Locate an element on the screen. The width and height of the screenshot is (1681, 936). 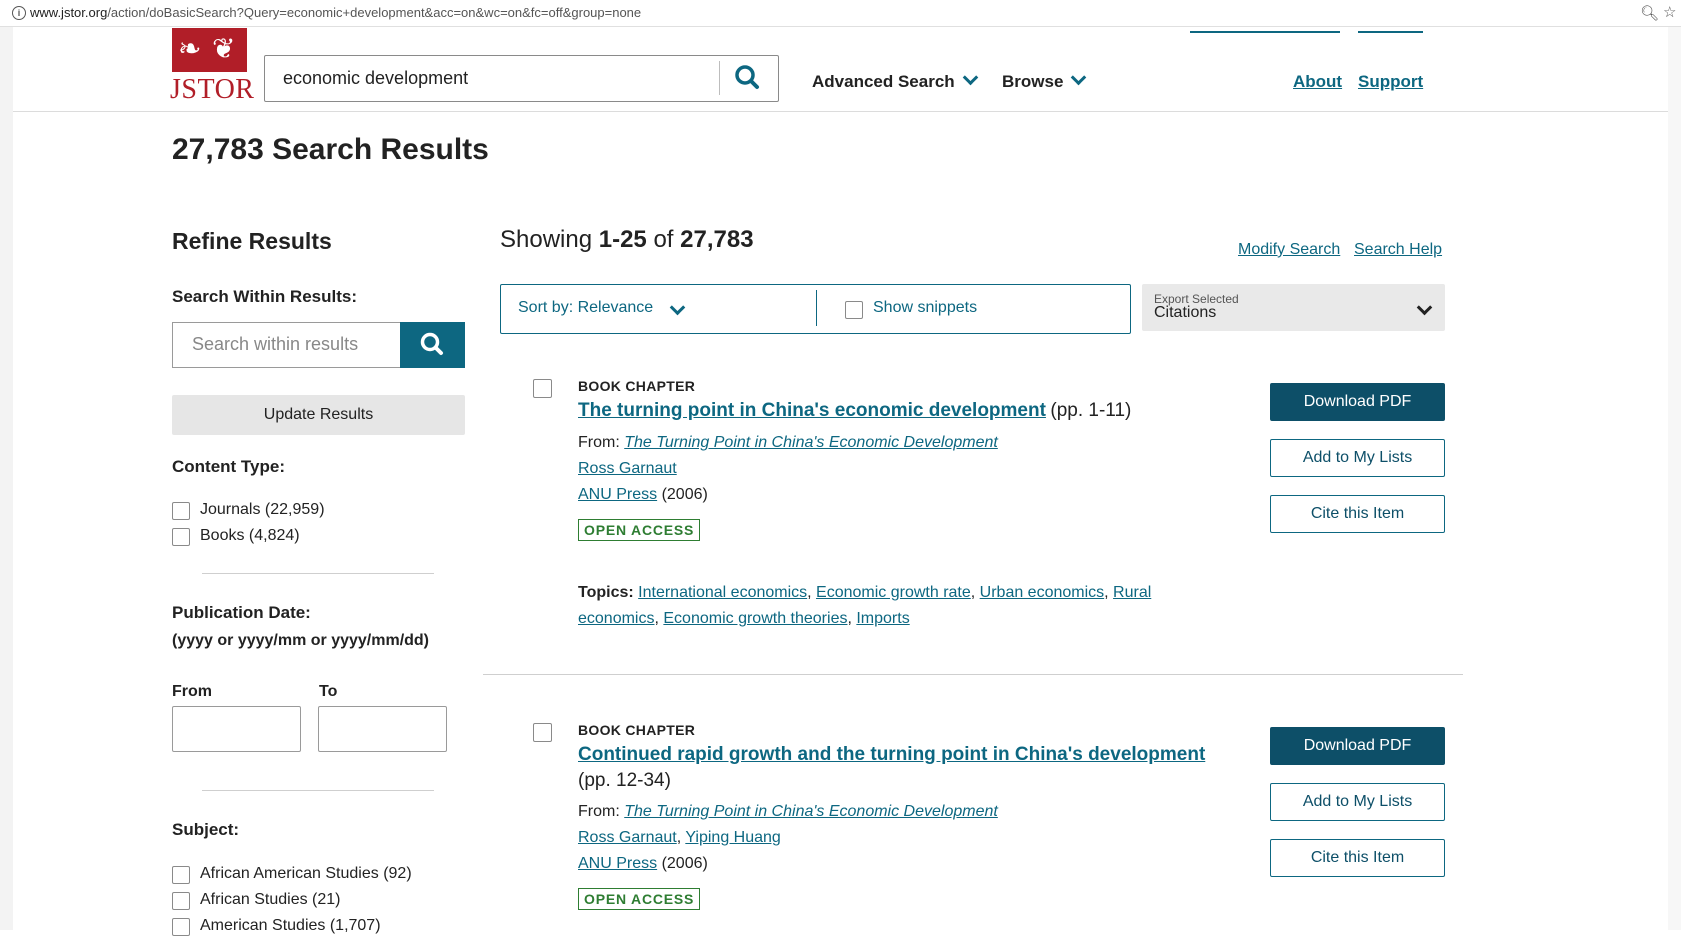
showing-prefix: Showing is located at coordinates (549, 239).